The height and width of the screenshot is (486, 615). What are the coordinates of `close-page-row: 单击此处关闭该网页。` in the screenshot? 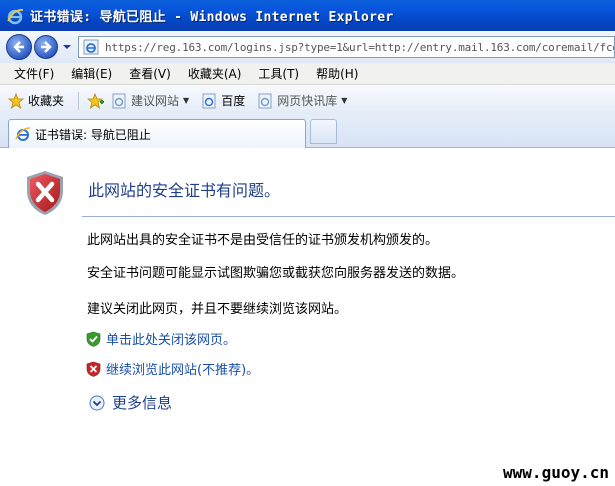 It's located at (161, 338).